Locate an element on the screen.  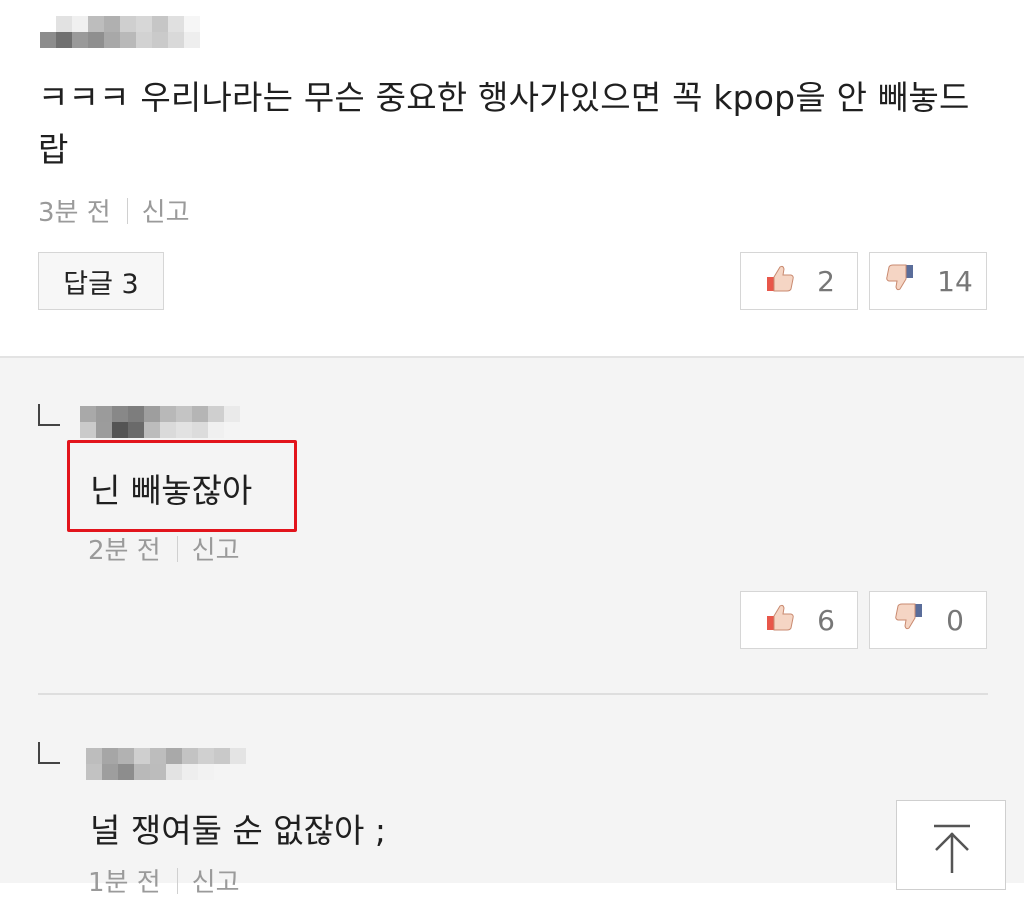
like-button: 2 is located at coordinates (799, 281).